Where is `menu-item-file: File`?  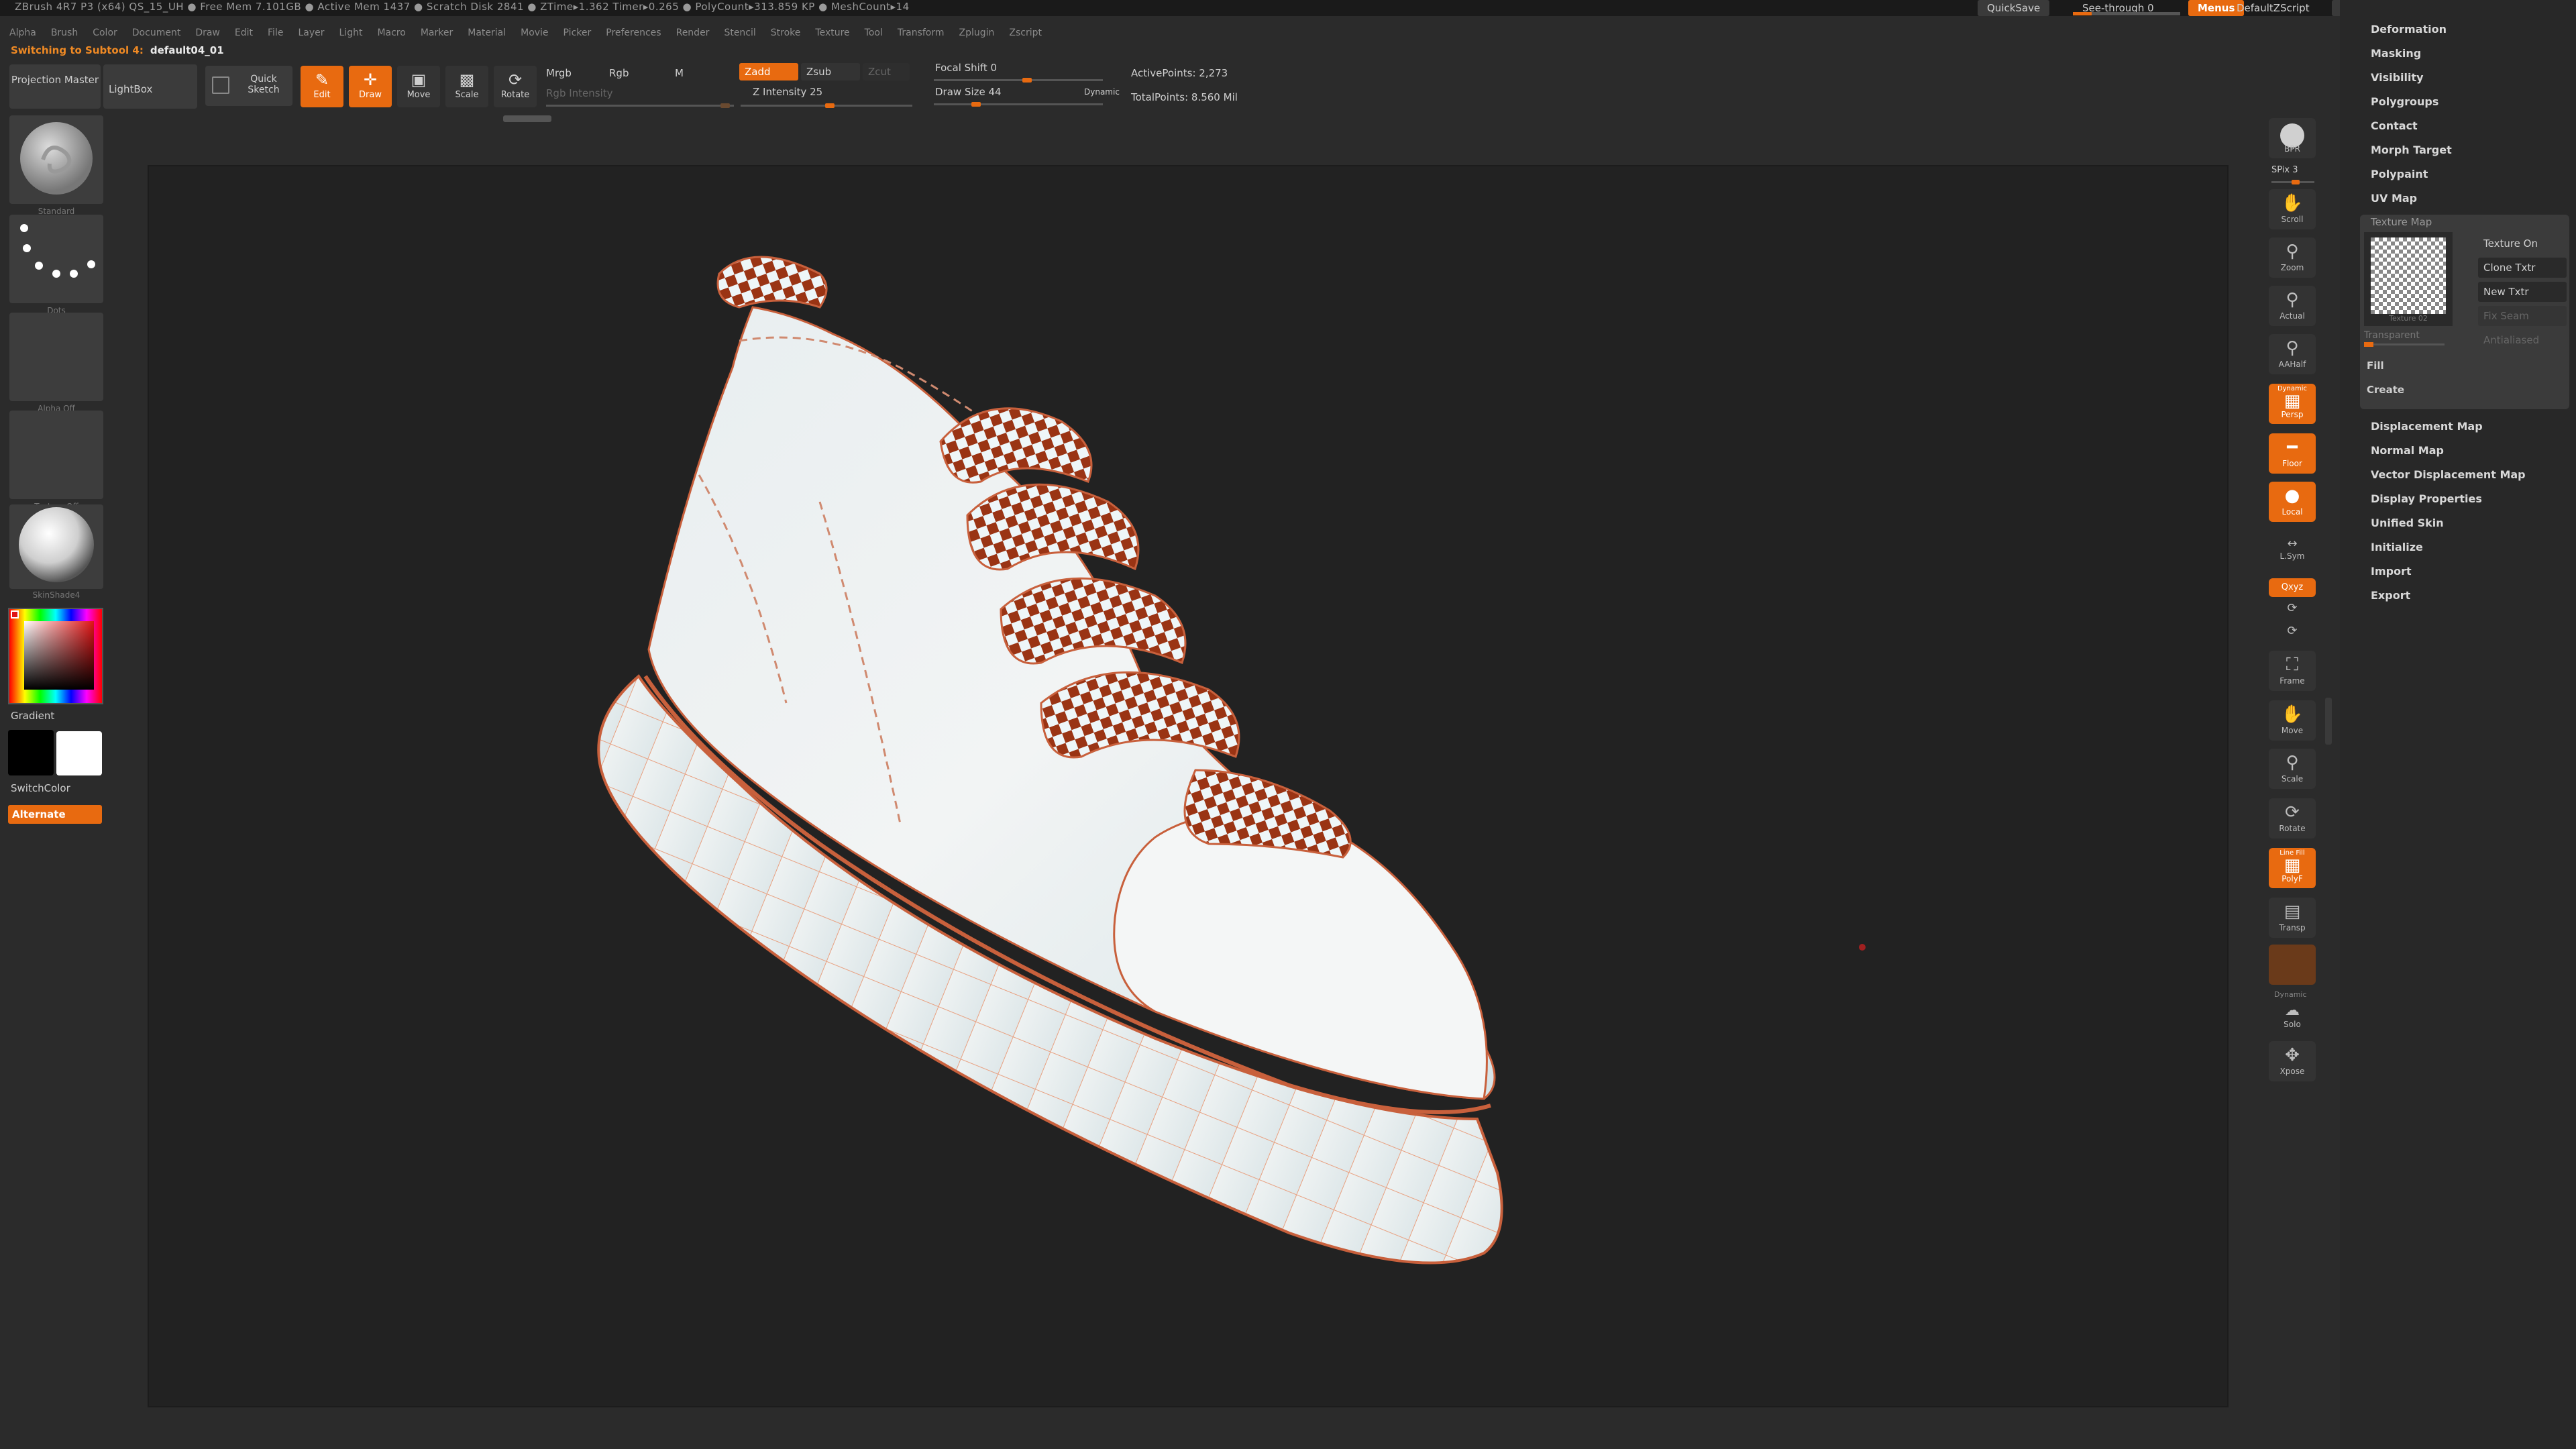
menu-item-file: File is located at coordinates (275, 33).